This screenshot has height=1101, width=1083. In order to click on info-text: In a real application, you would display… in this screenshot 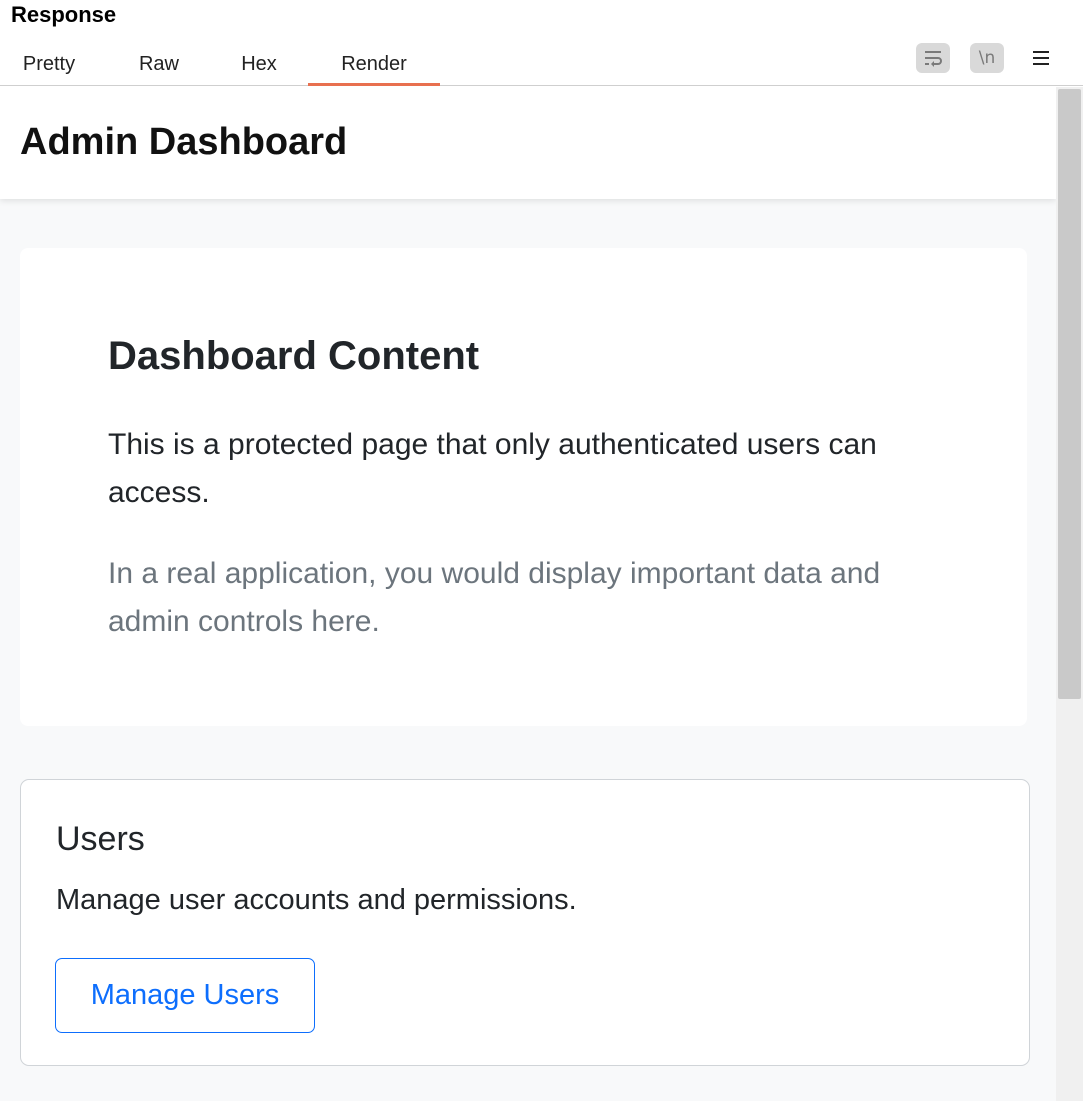, I will do `click(494, 597)`.